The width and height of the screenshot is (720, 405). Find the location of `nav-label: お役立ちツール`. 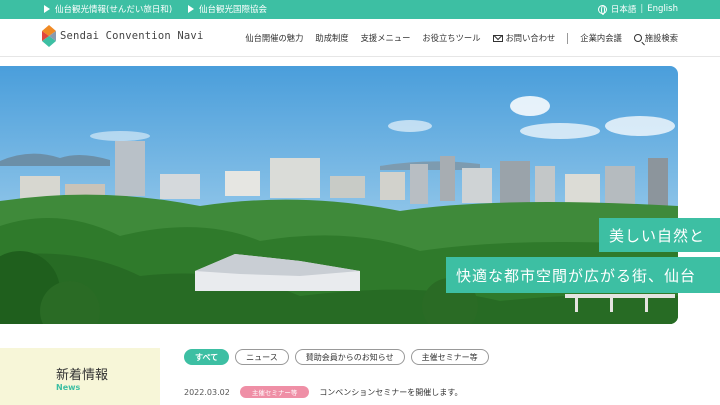

nav-label: お役立ちツール is located at coordinates (451, 38).